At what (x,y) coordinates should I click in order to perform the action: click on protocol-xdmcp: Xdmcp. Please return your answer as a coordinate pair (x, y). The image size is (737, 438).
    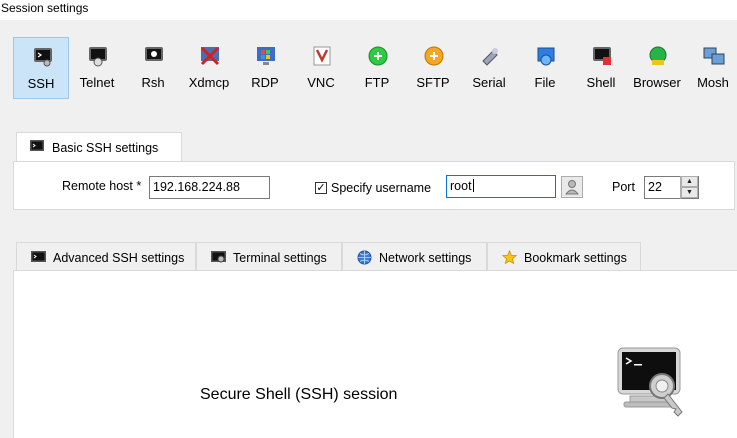
    Looking at the image, I should click on (209, 68).